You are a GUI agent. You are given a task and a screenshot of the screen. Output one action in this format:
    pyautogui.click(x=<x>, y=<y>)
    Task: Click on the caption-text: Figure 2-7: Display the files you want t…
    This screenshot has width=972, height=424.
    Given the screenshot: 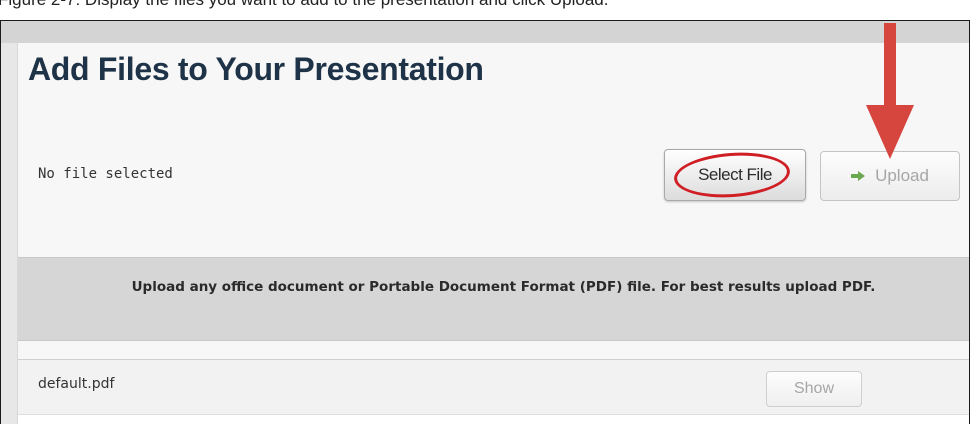 What is the action you would take?
    pyautogui.click(x=304, y=5)
    